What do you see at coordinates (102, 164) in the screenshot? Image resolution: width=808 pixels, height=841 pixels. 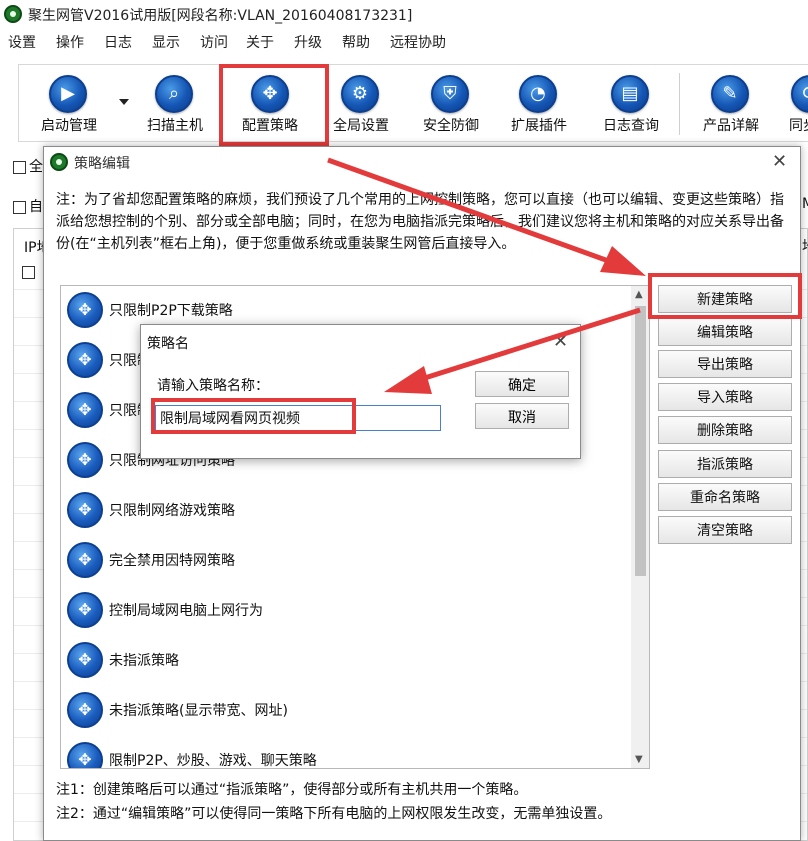 I see `dialog-title: 策略编辑` at bounding box center [102, 164].